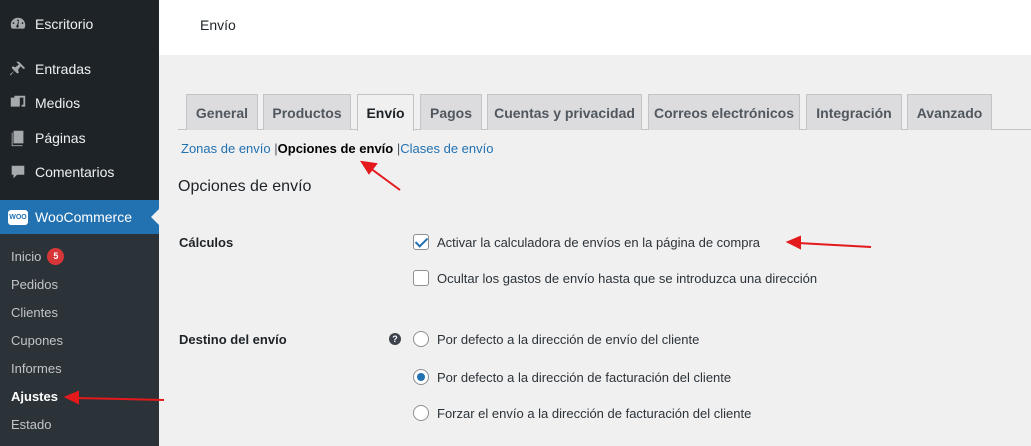 Image resolution: width=1031 pixels, height=446 pixels. I want to click on annotation-arrow-calculadora, so click(828, 242).